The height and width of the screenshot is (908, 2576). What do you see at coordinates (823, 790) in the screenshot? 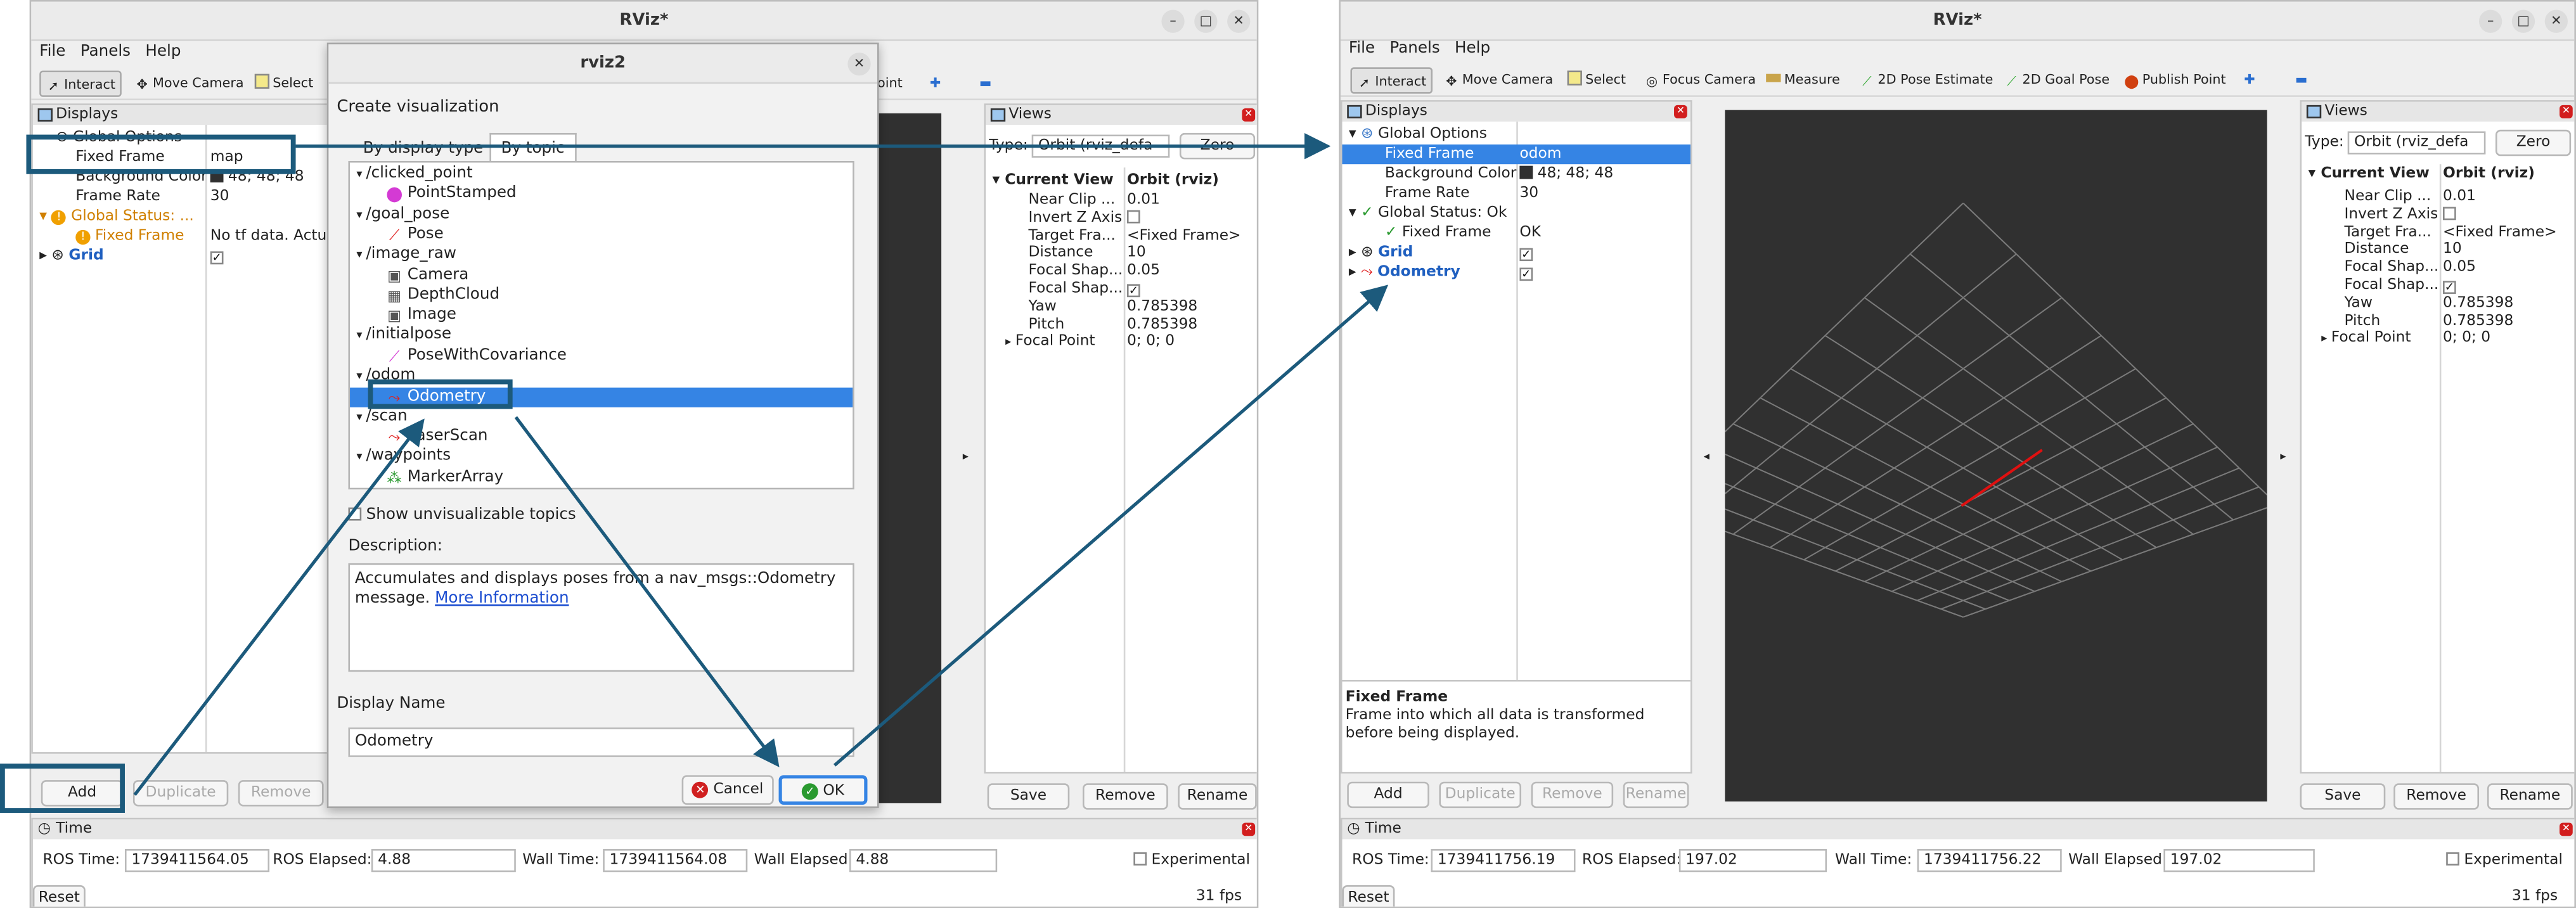
I see `ok-button: ✓ OK` at bounding box center [823, 790].